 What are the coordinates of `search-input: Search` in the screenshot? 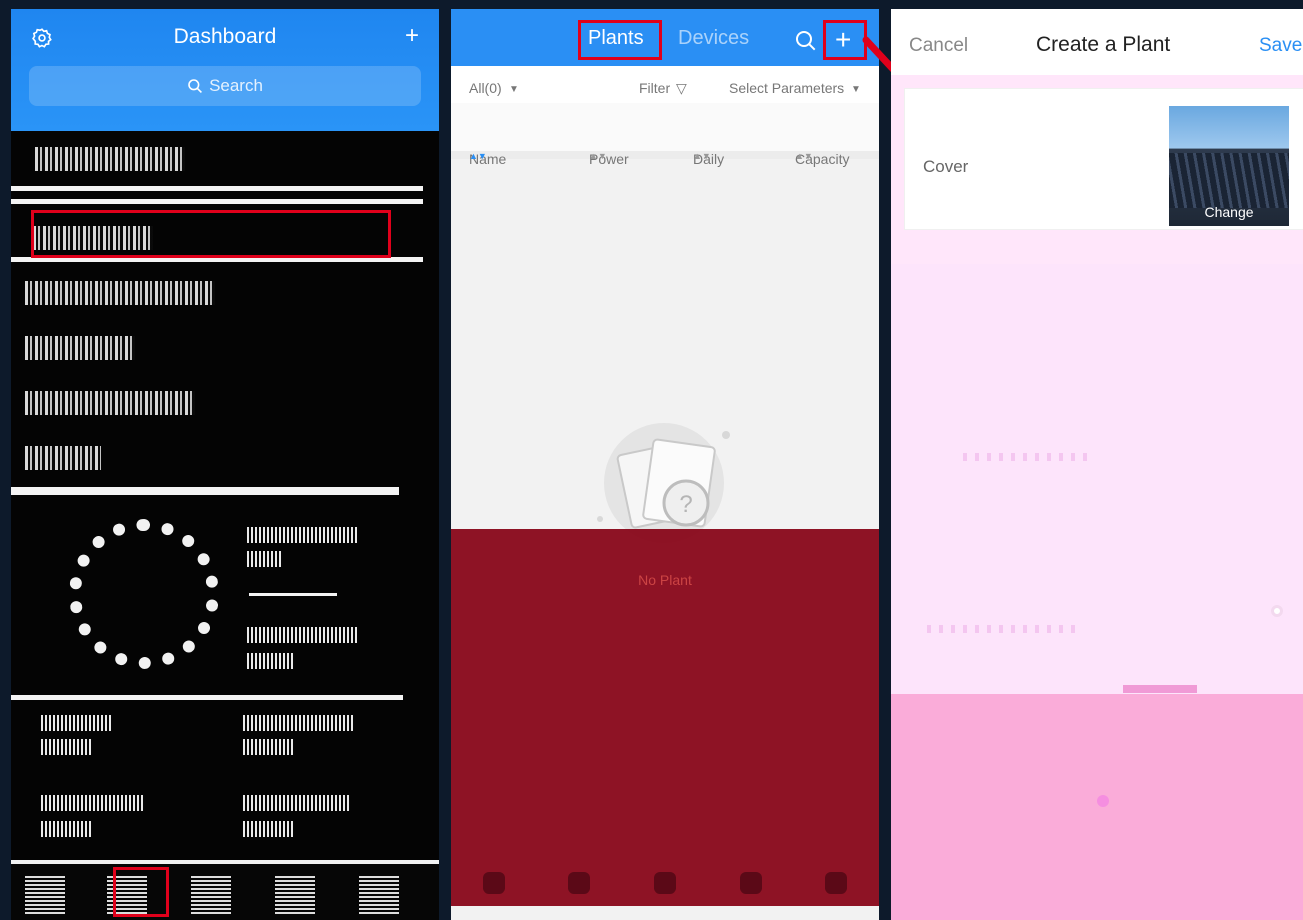 It's located at (225, 86).